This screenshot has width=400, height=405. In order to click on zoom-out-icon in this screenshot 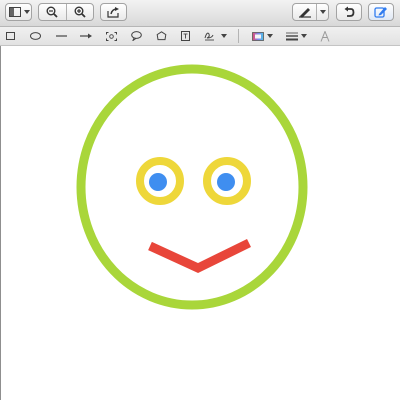, I will do `click(52, 12)`.